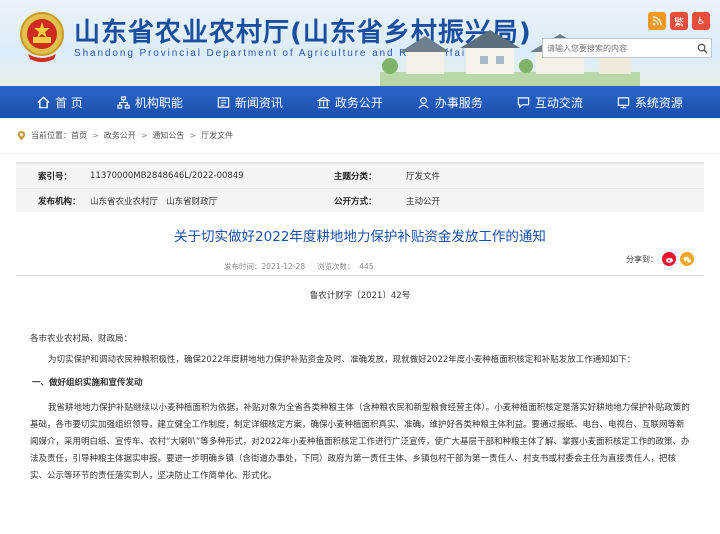  What do you see at coordinates (660, 259) in the screenshot?
I see `share-bar: 分享到：` at bounding box center [660, 259].